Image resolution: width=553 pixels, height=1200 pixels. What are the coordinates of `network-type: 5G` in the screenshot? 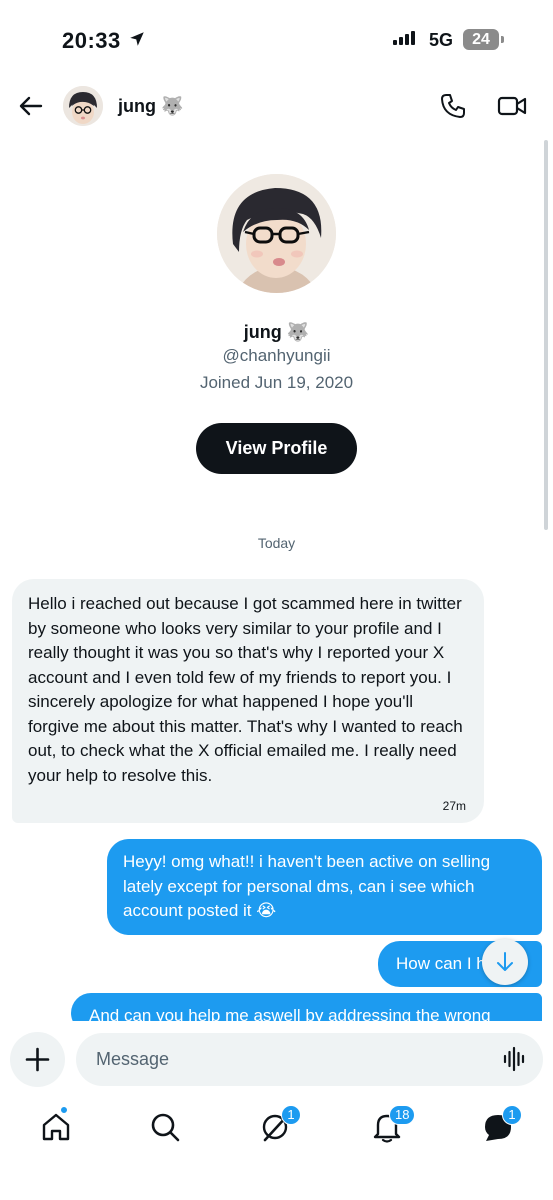 It's located at (441, 40).